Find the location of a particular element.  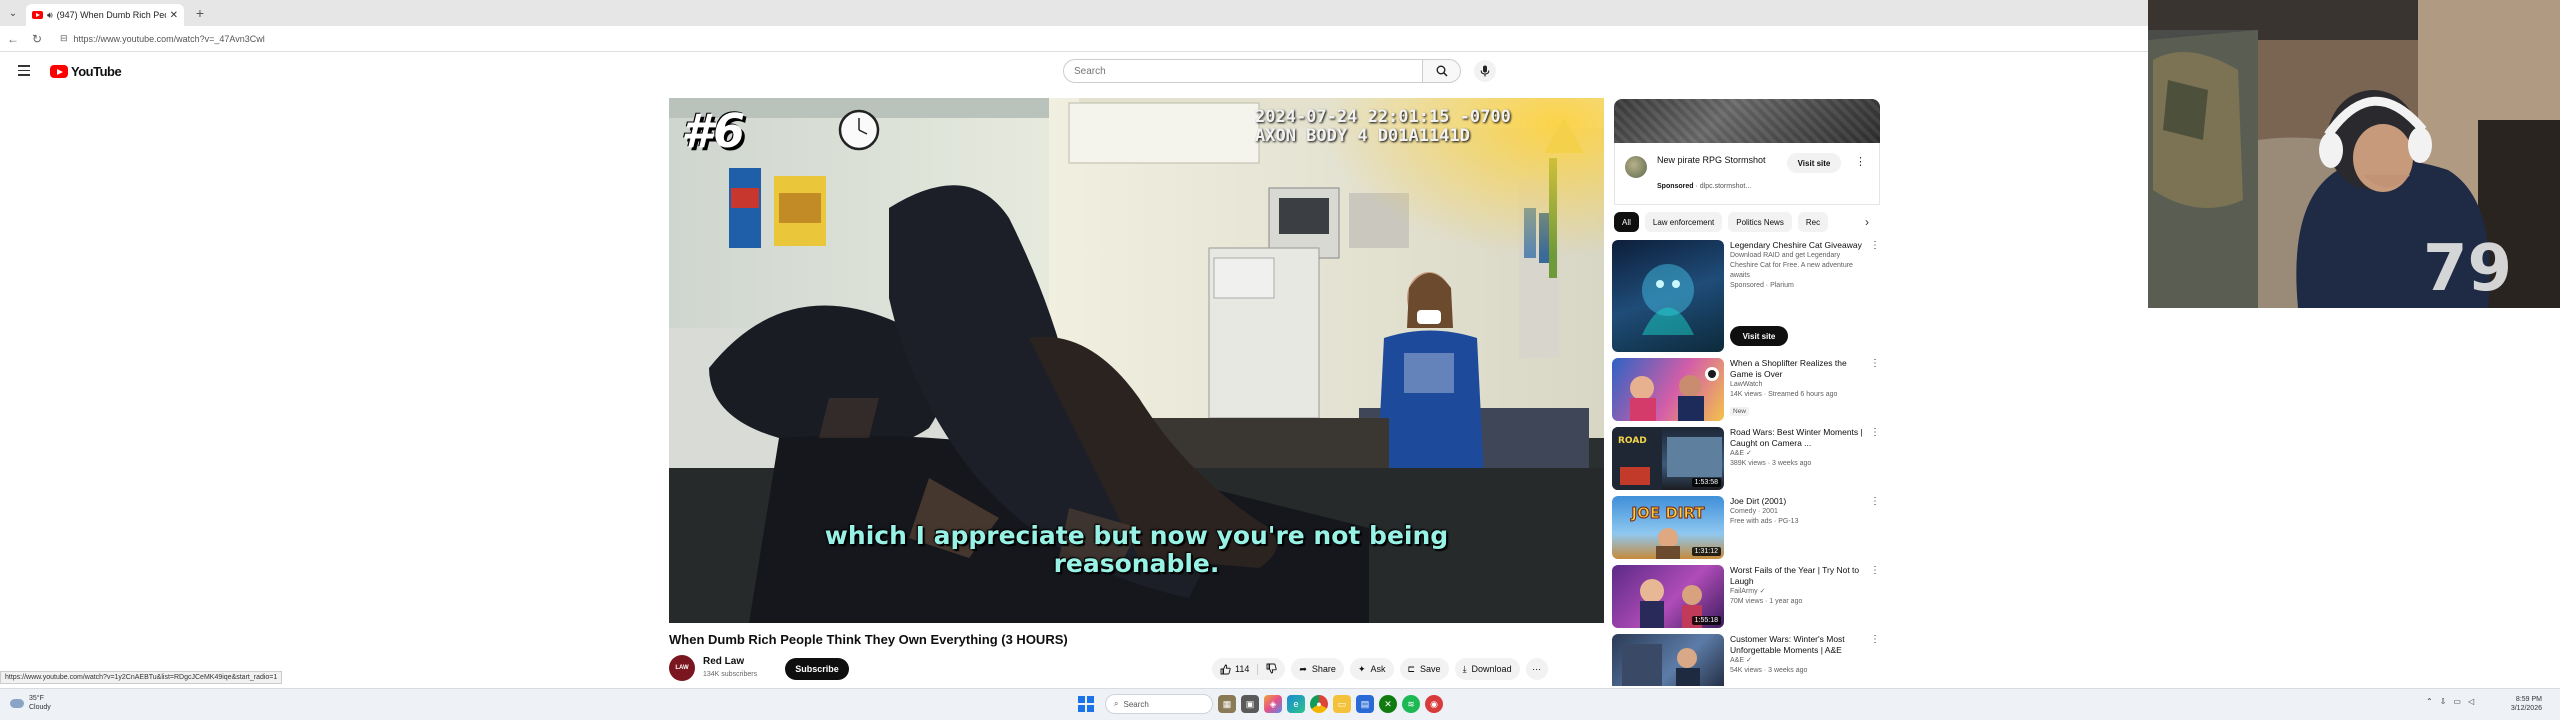

edge-browser-icon: e is located at coordinates (1296, 704).